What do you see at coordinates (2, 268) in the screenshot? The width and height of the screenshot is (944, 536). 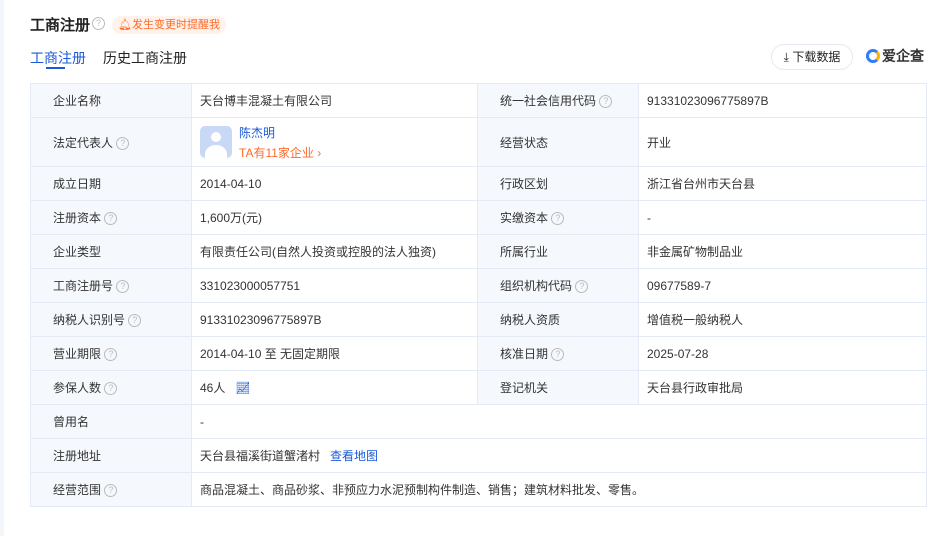 I see `left-edge` at bounding box center [2, 268].